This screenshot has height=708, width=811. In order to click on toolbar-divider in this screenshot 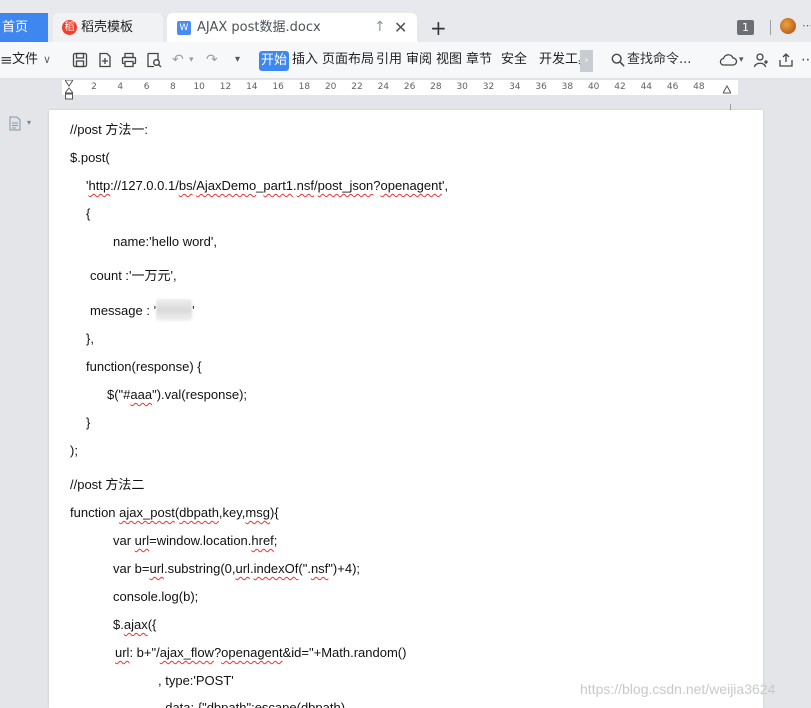, I will do `click(770, 27)`.